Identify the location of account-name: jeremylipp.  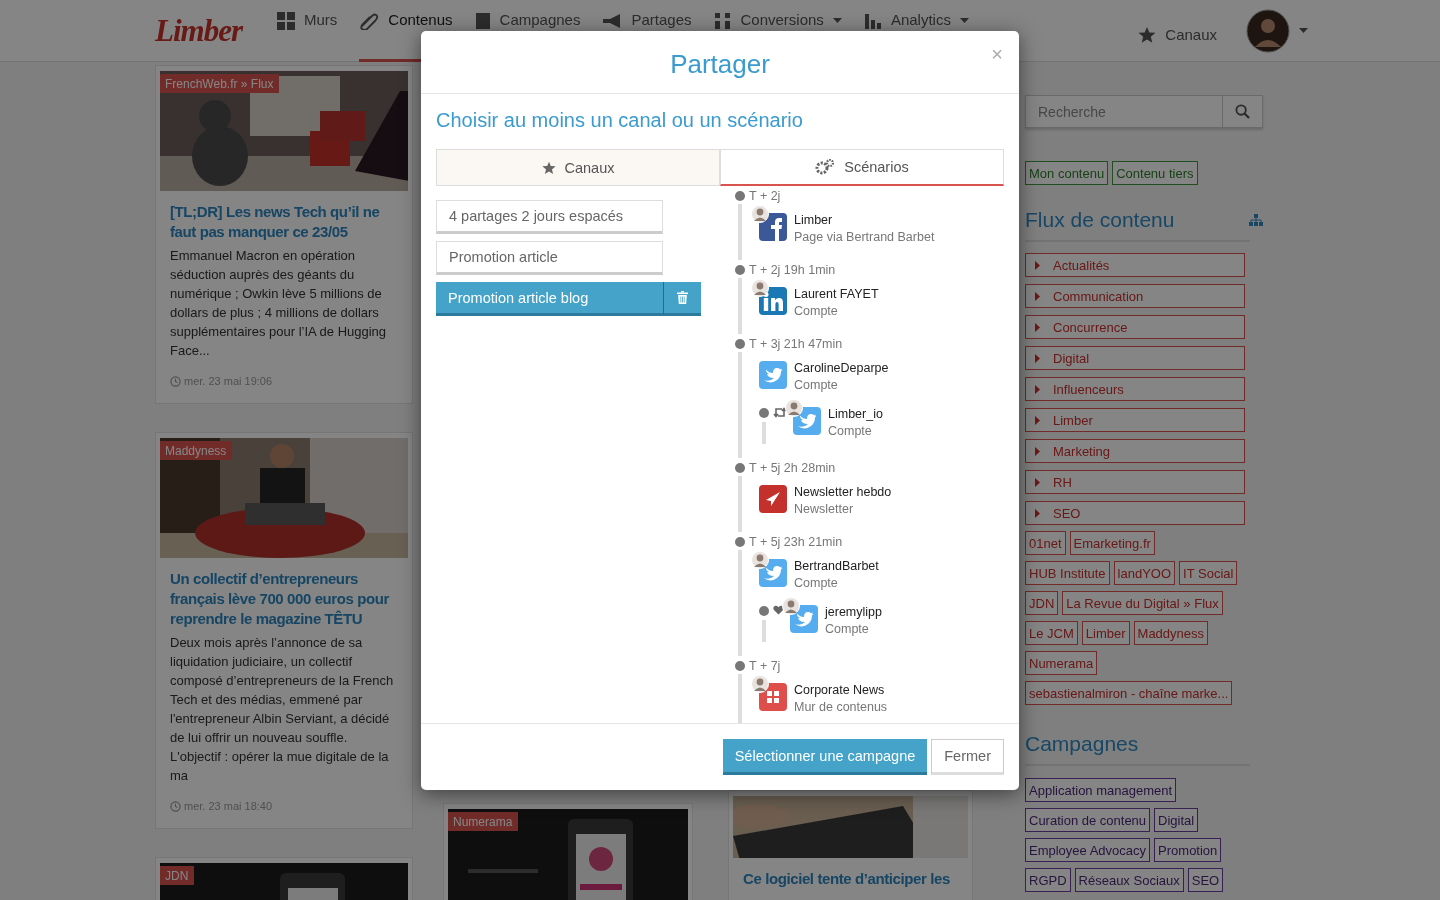
(853, 612).